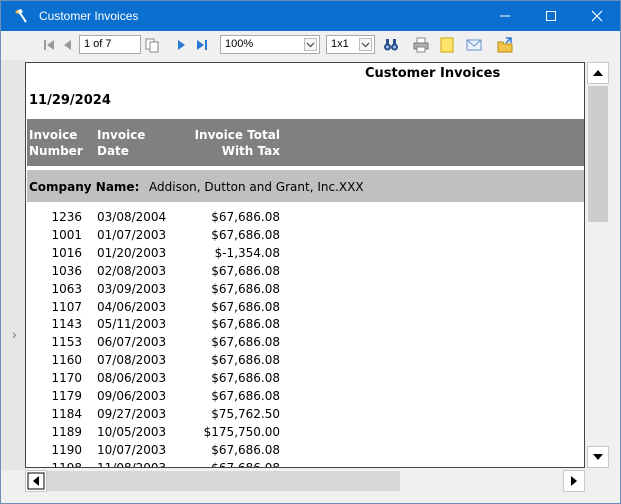 This screenshot has height=504, width=621. What do you see at coordinates (305, 235) in the screenshot?
I see `invoice-row: 1001 01/07/2003 $67,686.08` at bounding box center [305, 235].